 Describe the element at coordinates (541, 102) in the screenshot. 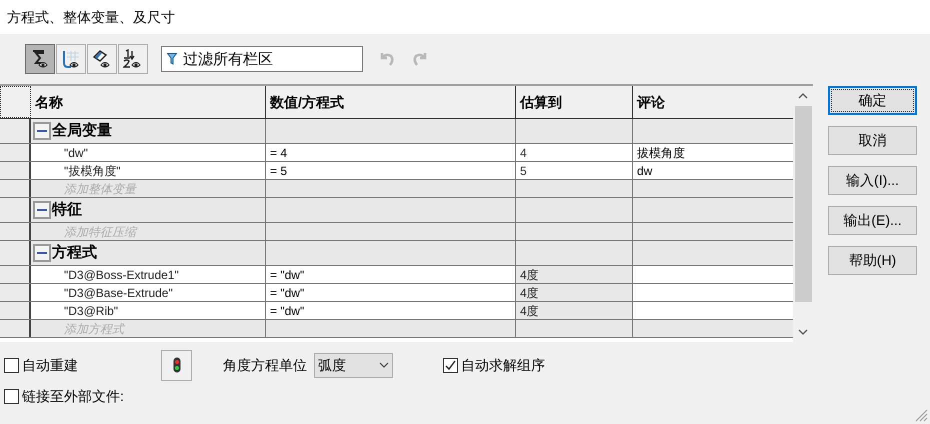

I see `column-header: 估算到` at that location.